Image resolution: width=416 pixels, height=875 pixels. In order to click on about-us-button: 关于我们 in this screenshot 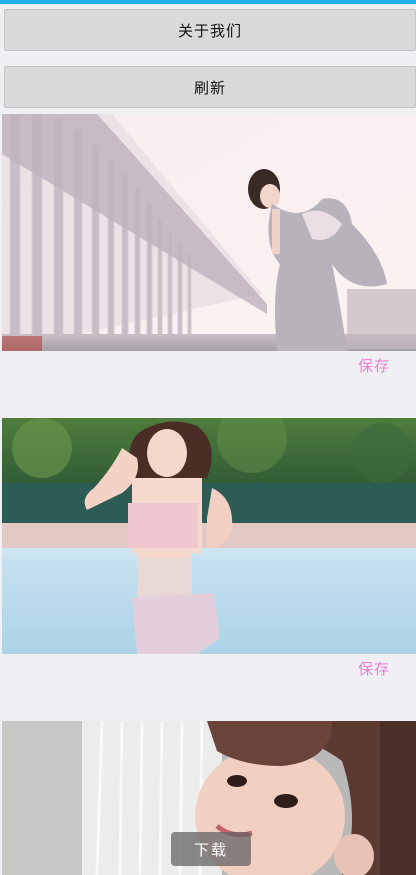, I will do `click(210, 30)`.